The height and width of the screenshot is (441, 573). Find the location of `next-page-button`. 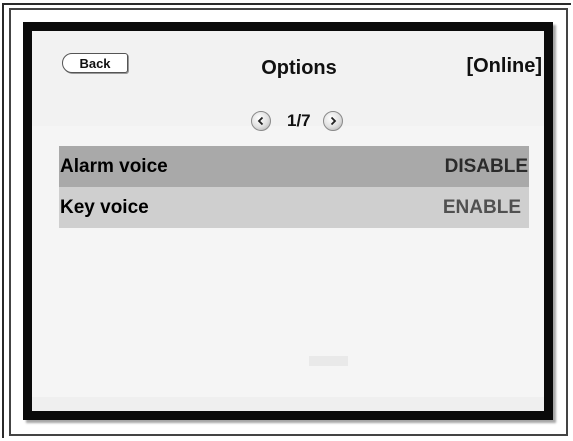

next-page-button is located at coordinates (332, 121).